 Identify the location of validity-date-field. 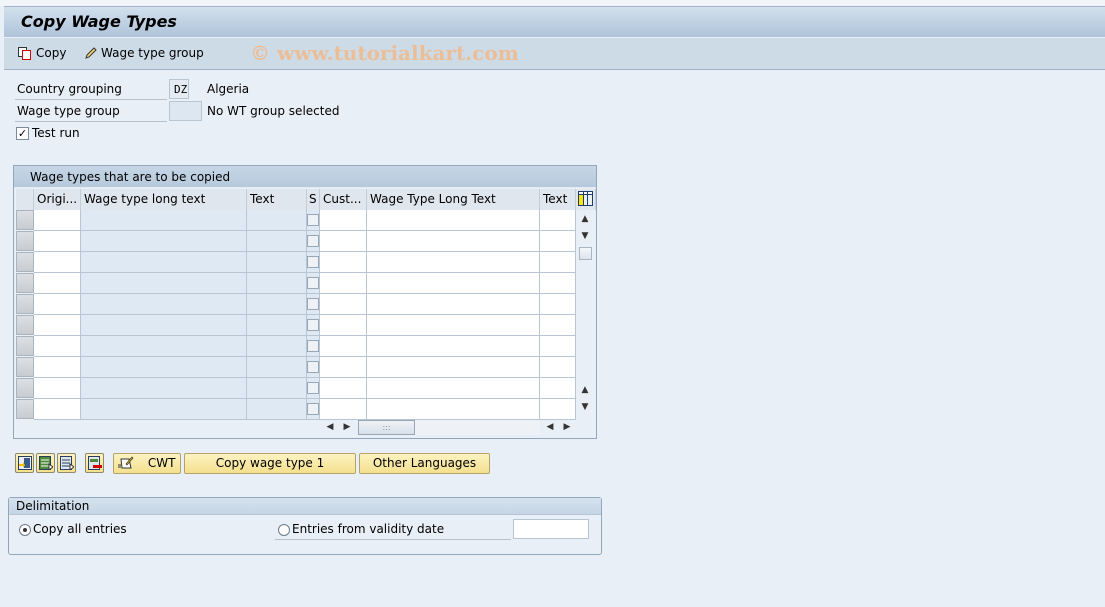
(551, 529).